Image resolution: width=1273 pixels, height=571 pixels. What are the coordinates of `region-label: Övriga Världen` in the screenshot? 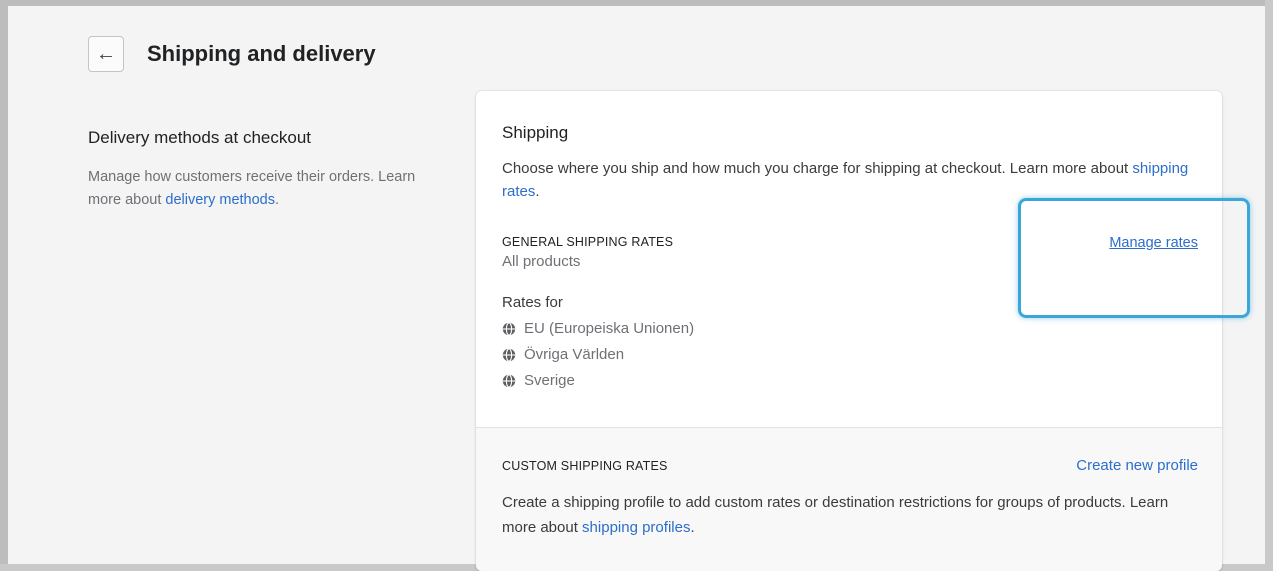 It's located at (574, 354).